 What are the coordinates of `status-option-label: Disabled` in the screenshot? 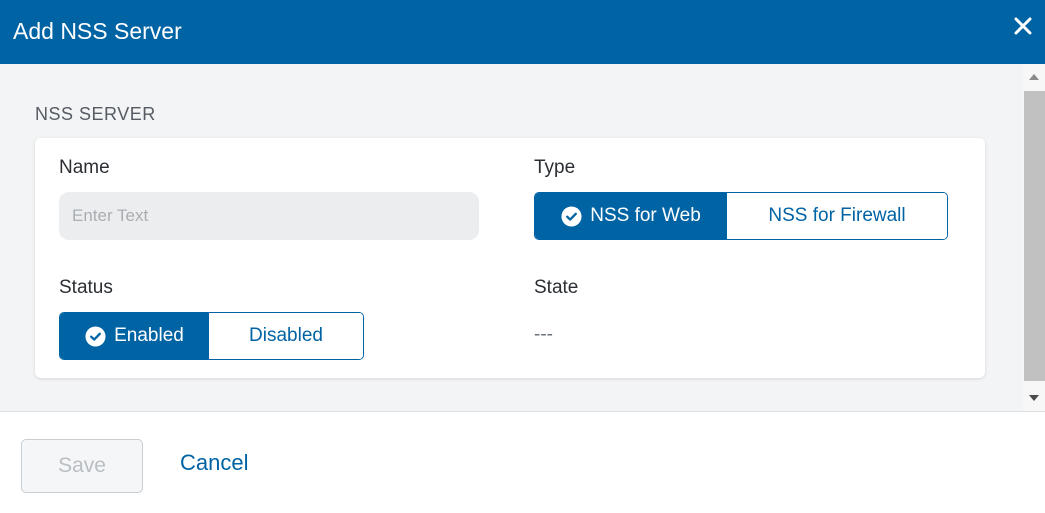 It's located at (286, 335).